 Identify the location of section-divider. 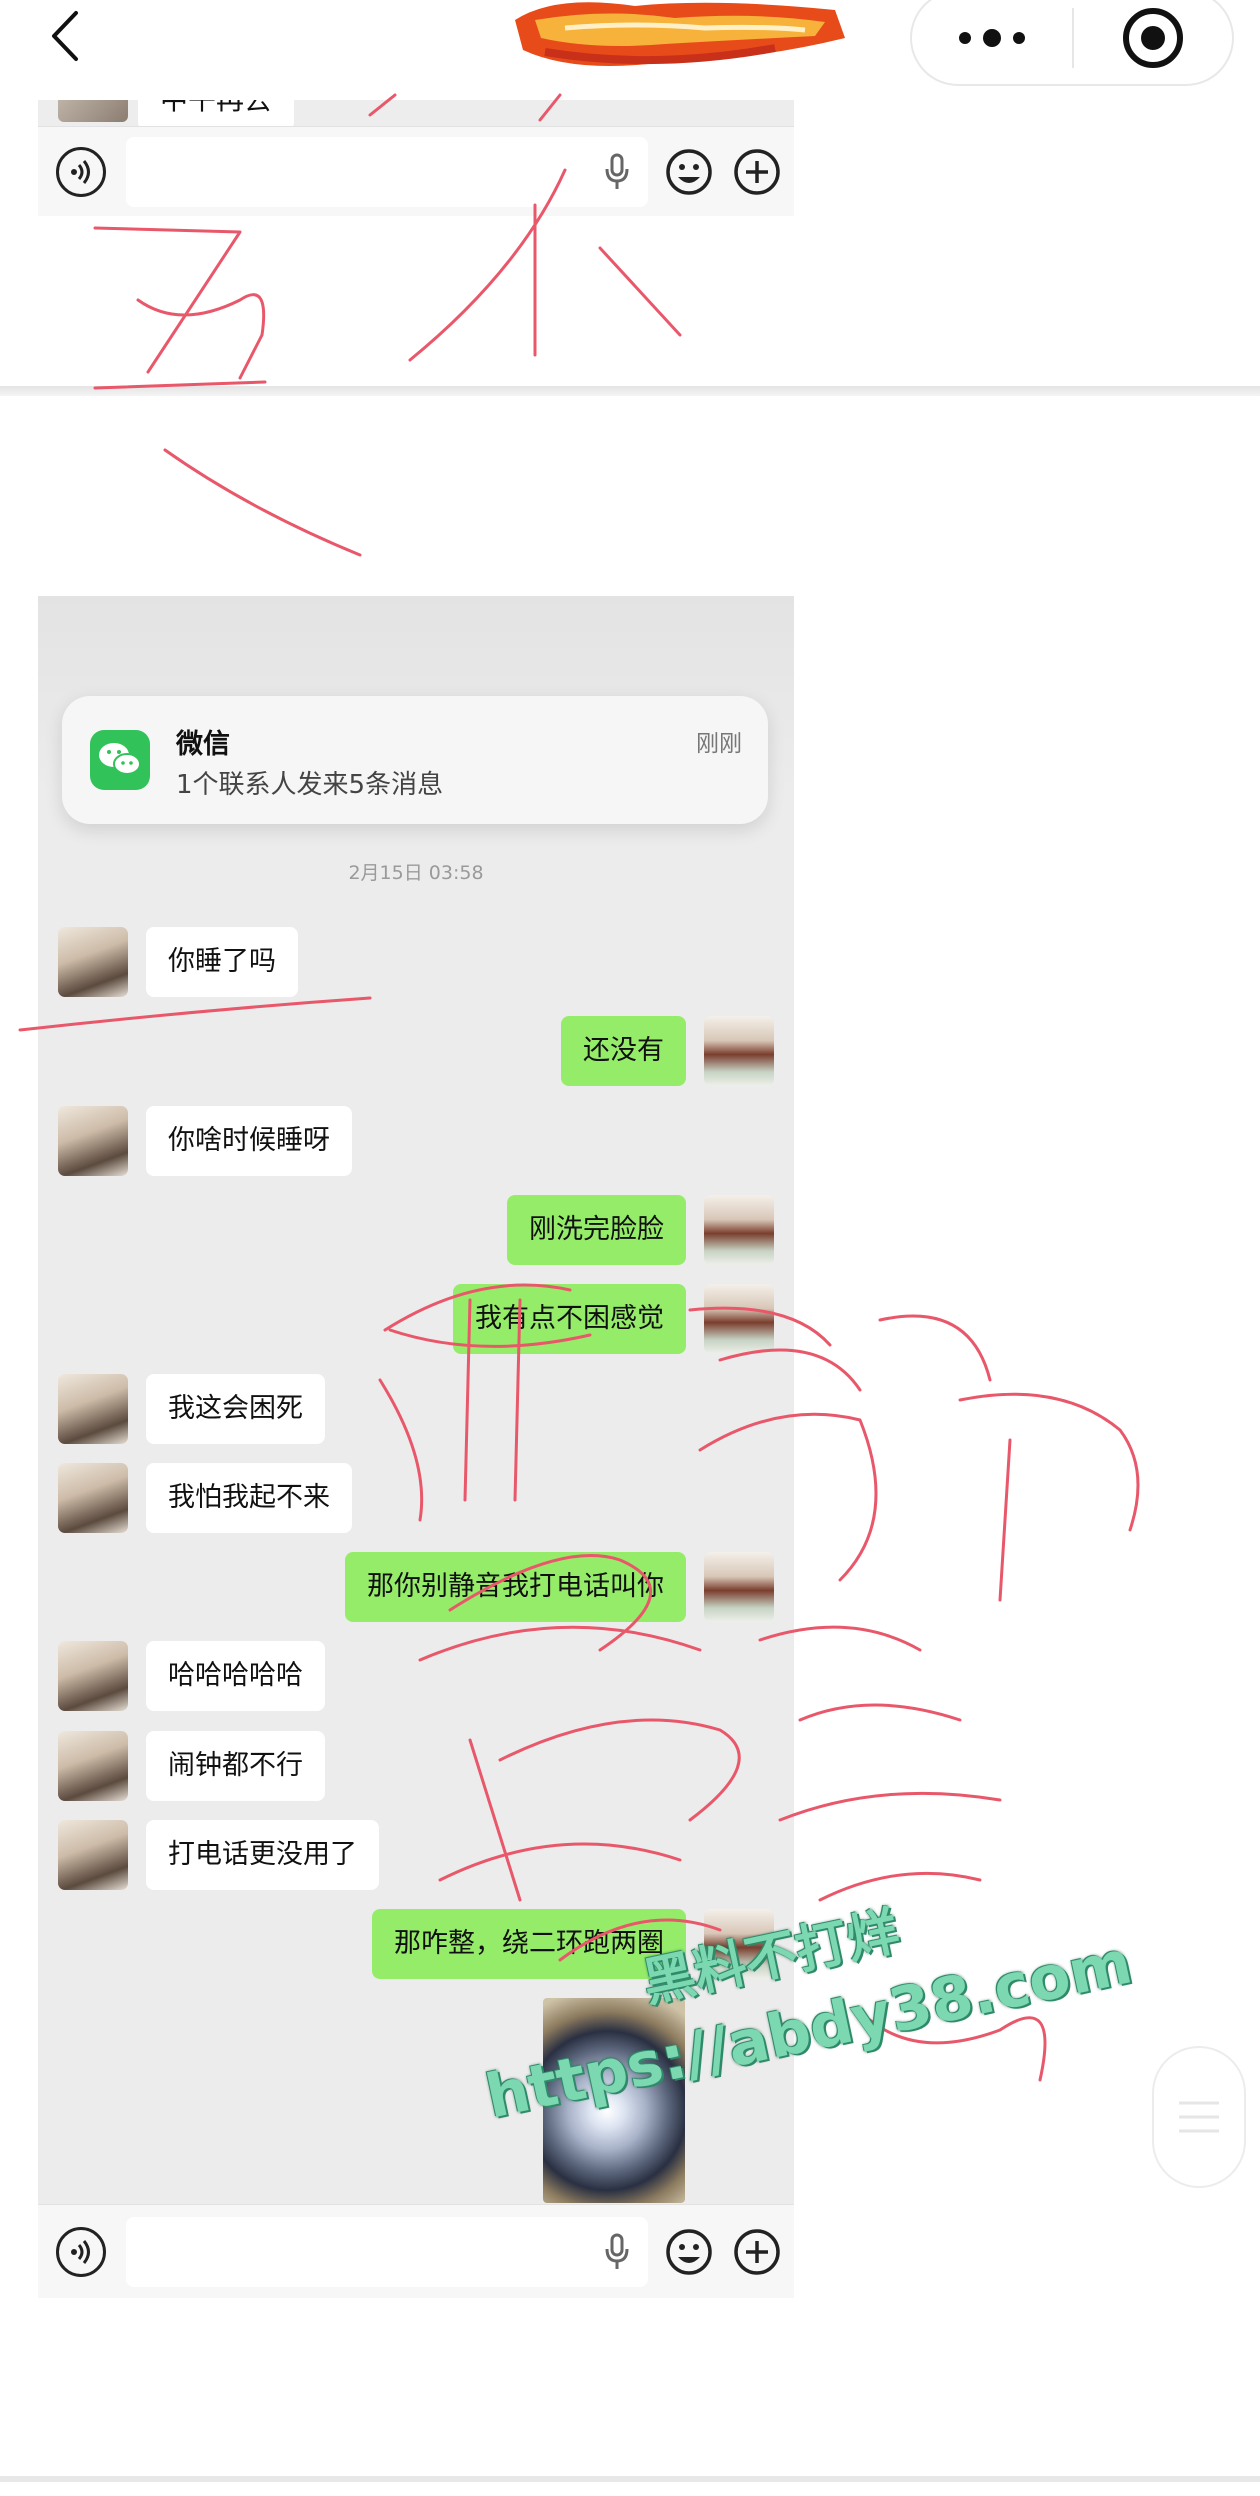
(630, 391).